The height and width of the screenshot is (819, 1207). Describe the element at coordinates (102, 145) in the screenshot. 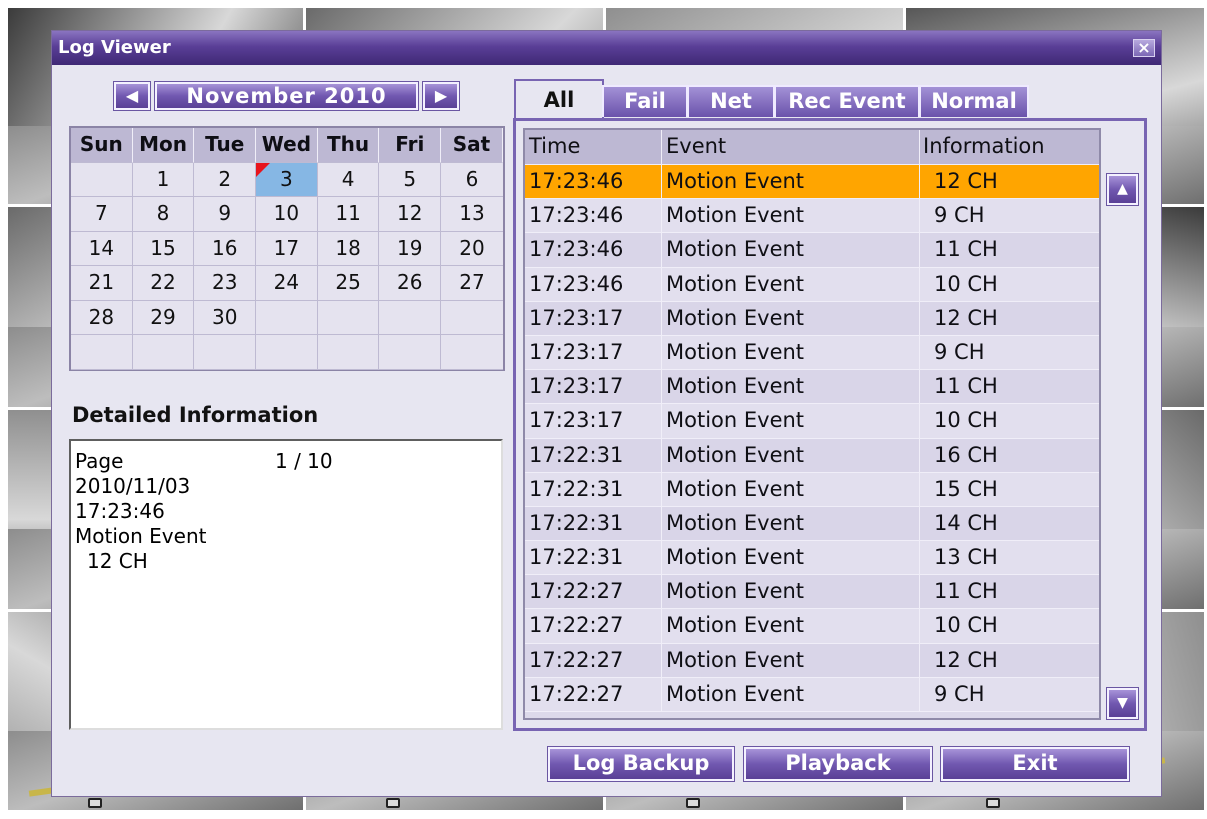

I see `weekday-label: Sun` at that location.